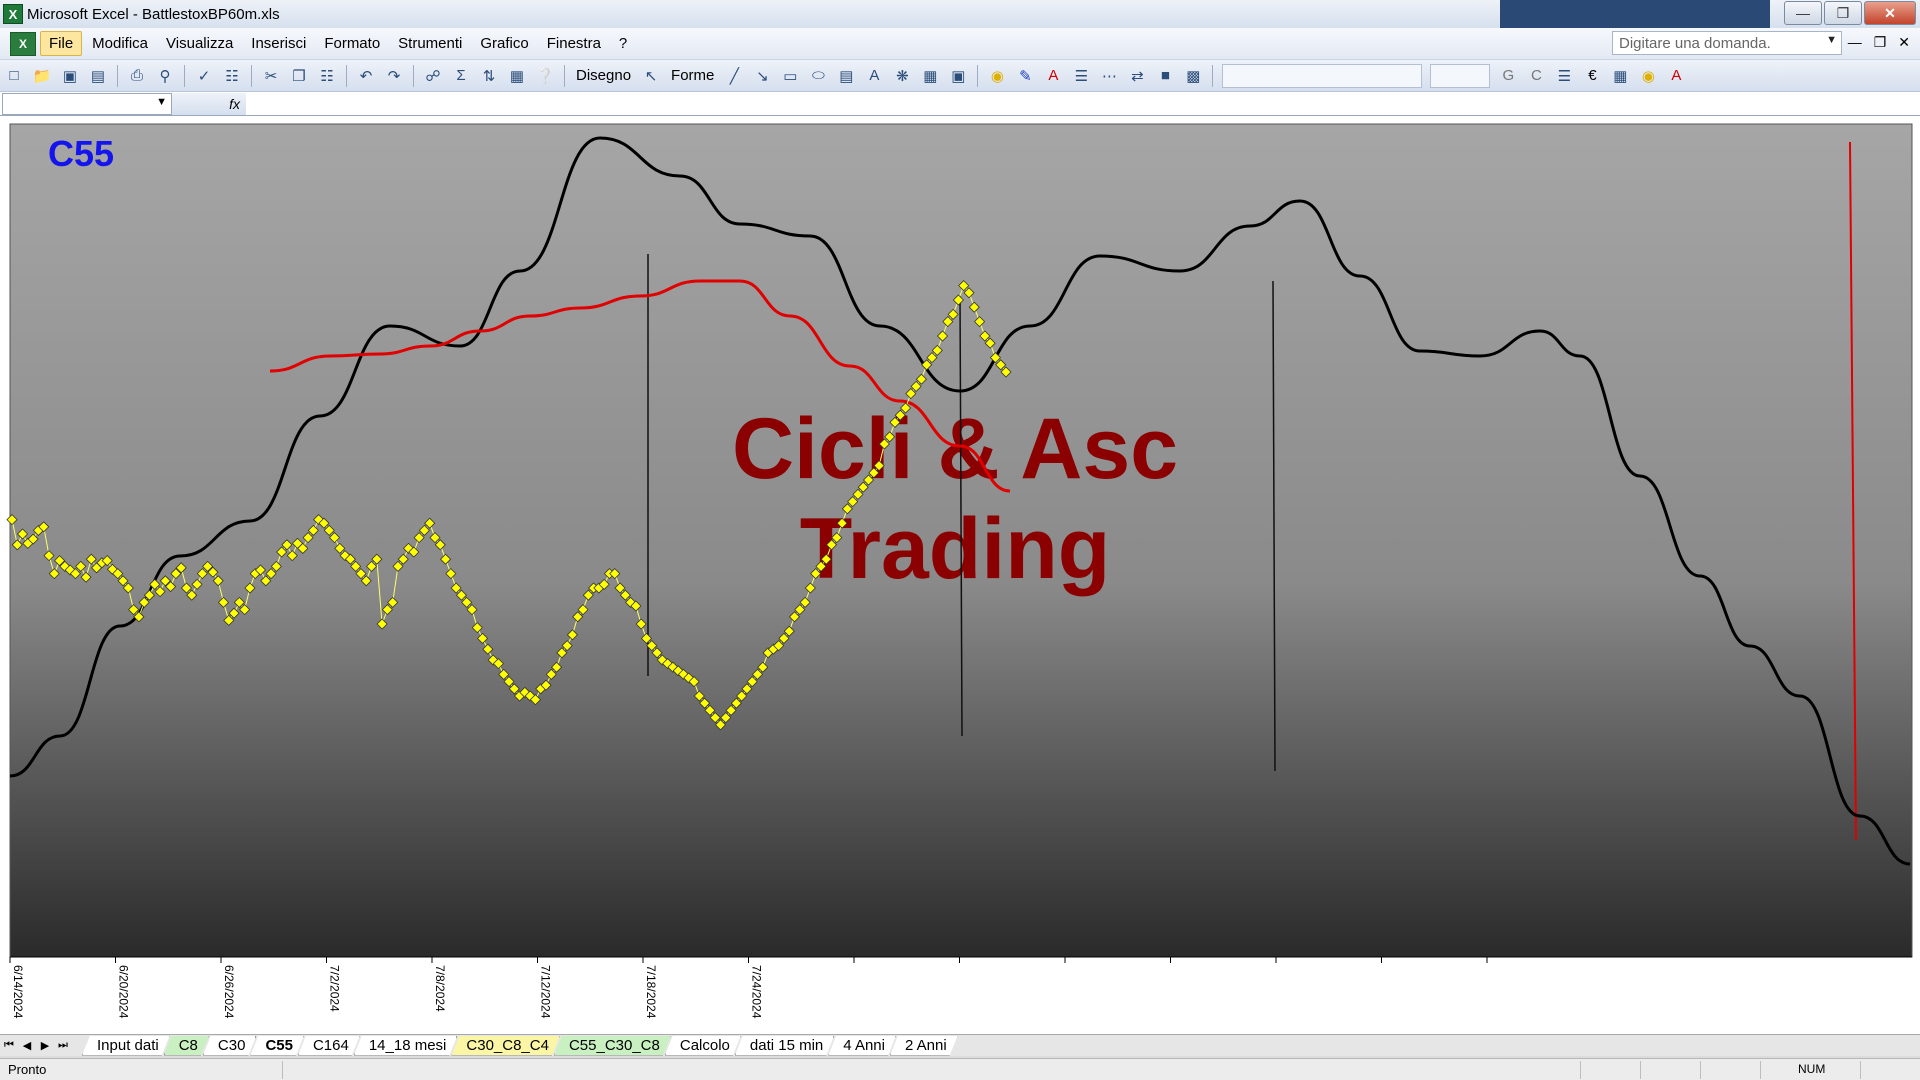 The image size is (1920, 1080). What do you see at coordinates (18, 992) in the screenshot?
I see `x-tick-label: 6/14/2024` at bounding box center [18, 992].